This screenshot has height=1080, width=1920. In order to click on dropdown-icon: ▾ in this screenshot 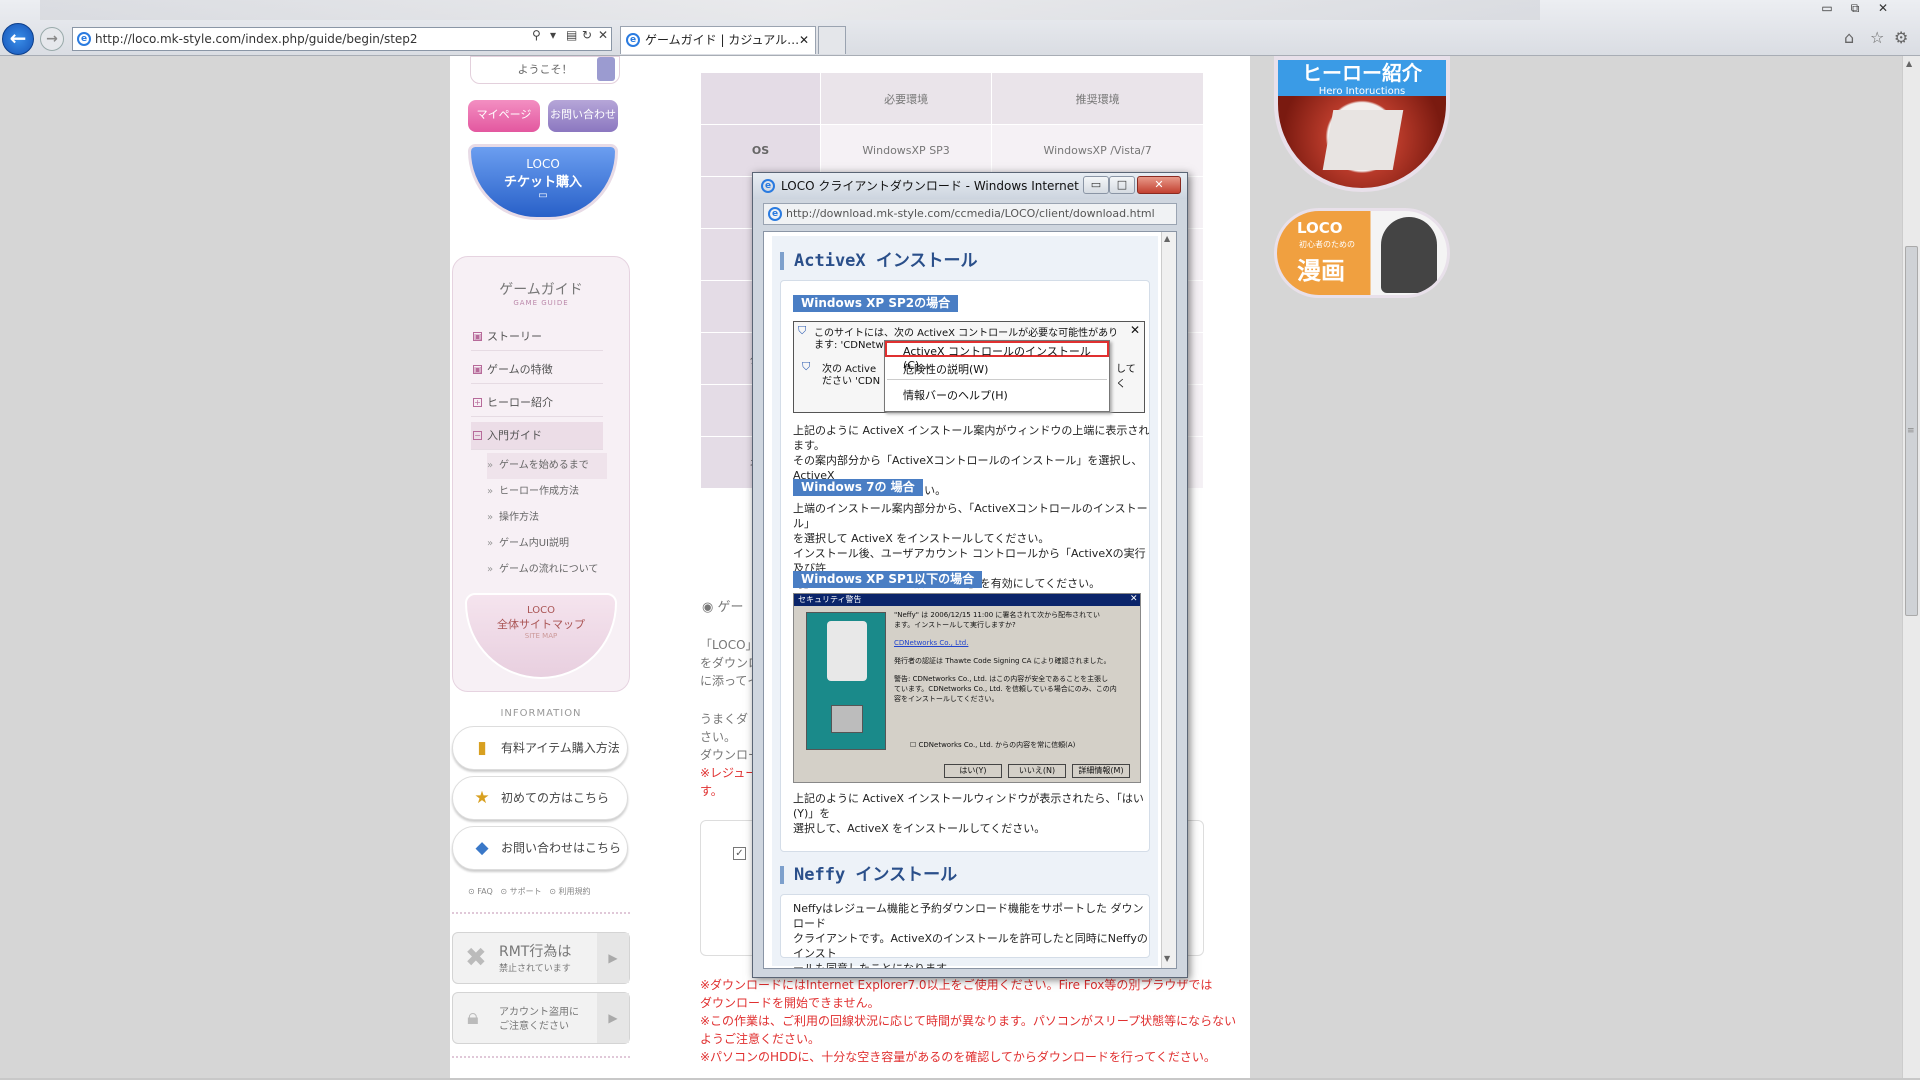, I will do `click(553, 35)`.